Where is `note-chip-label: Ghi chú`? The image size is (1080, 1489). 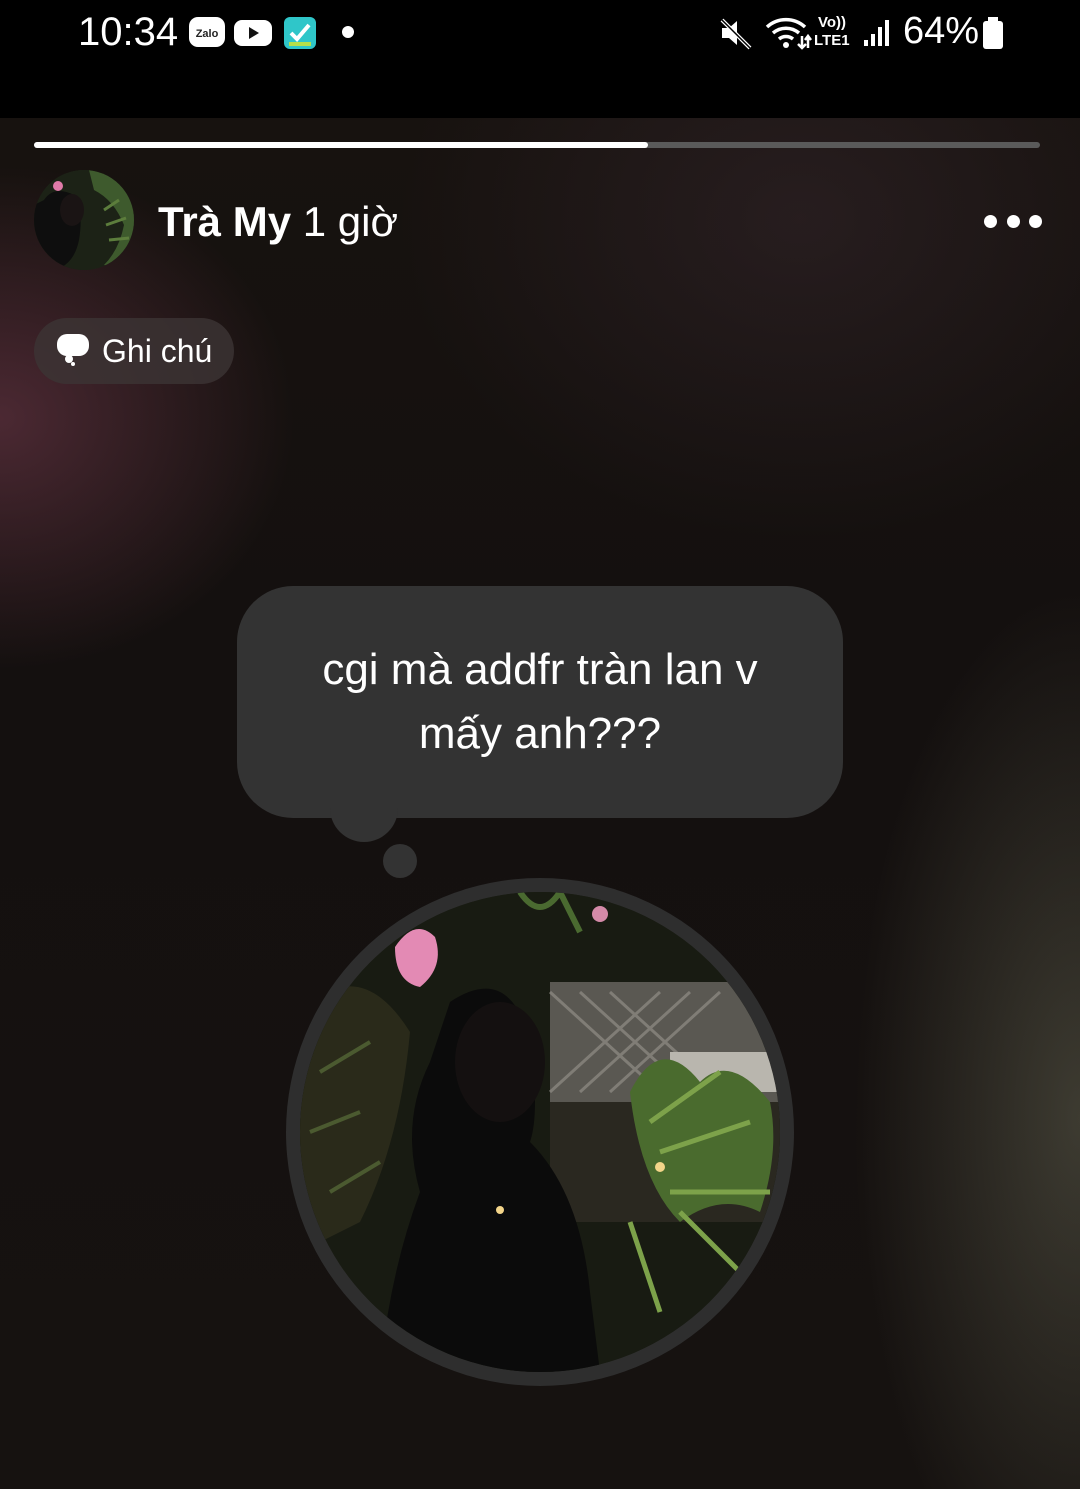 note-chip-label: Ghi chú is located at coordinates (157, 350).